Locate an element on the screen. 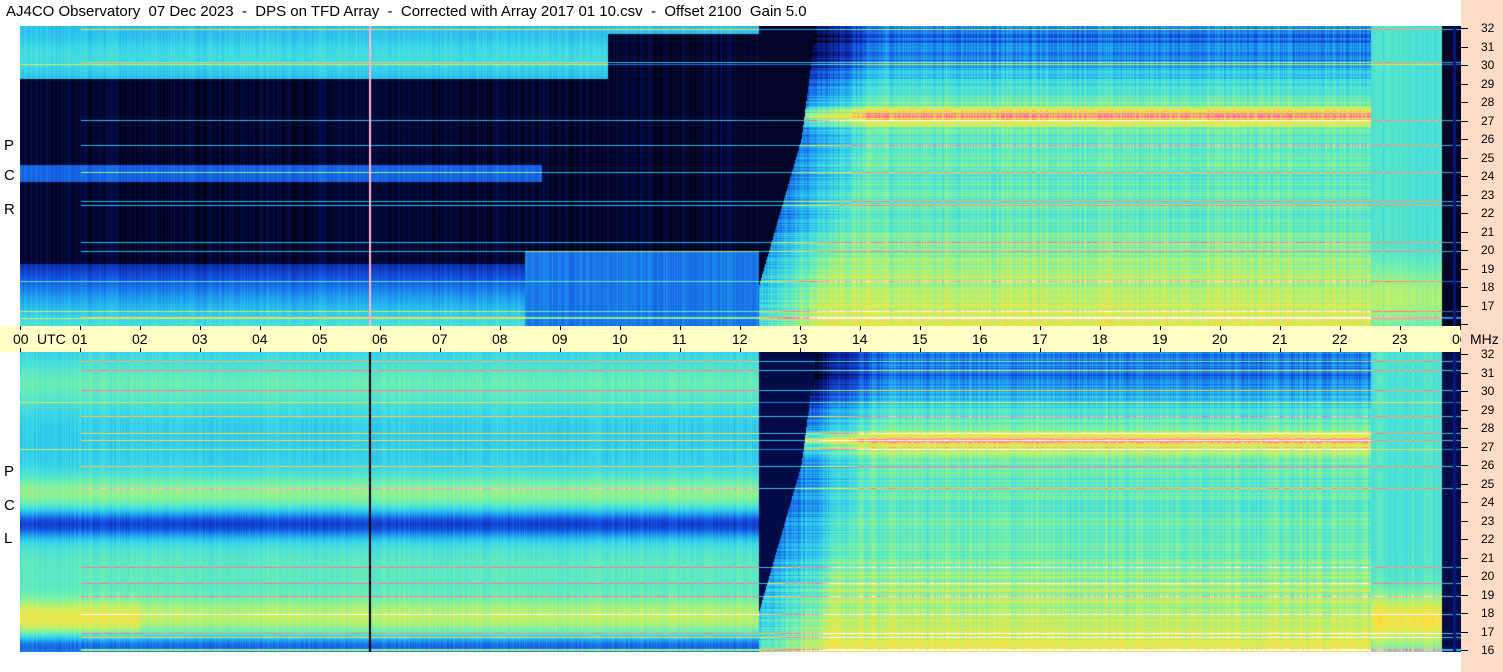  rcp-letter-r: R is located at coordinates (9, 209).